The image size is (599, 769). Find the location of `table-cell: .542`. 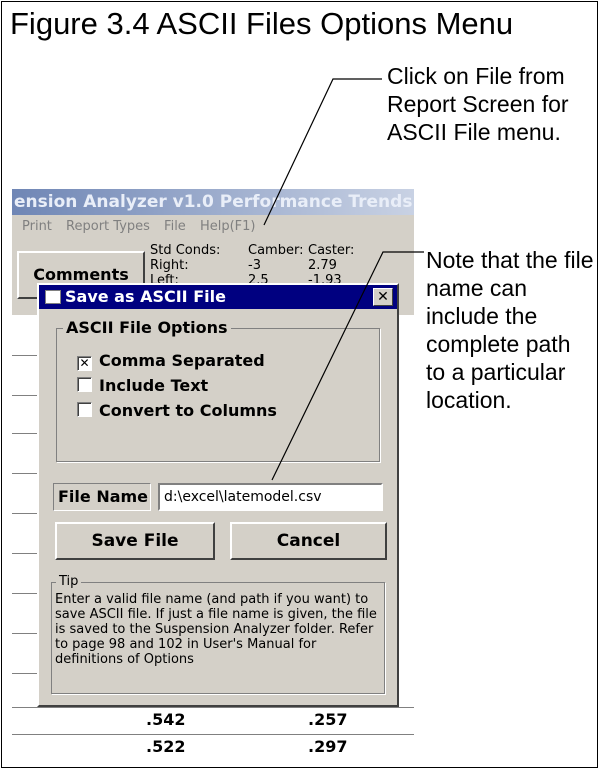

table-cell: .542 is located at coordinates (166, 719).